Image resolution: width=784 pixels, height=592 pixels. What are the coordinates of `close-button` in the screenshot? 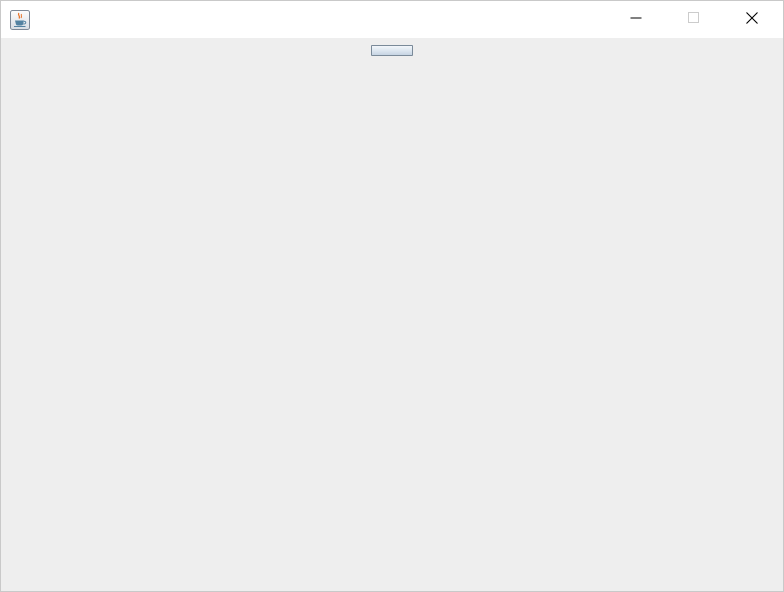 It's located at (752, 19).